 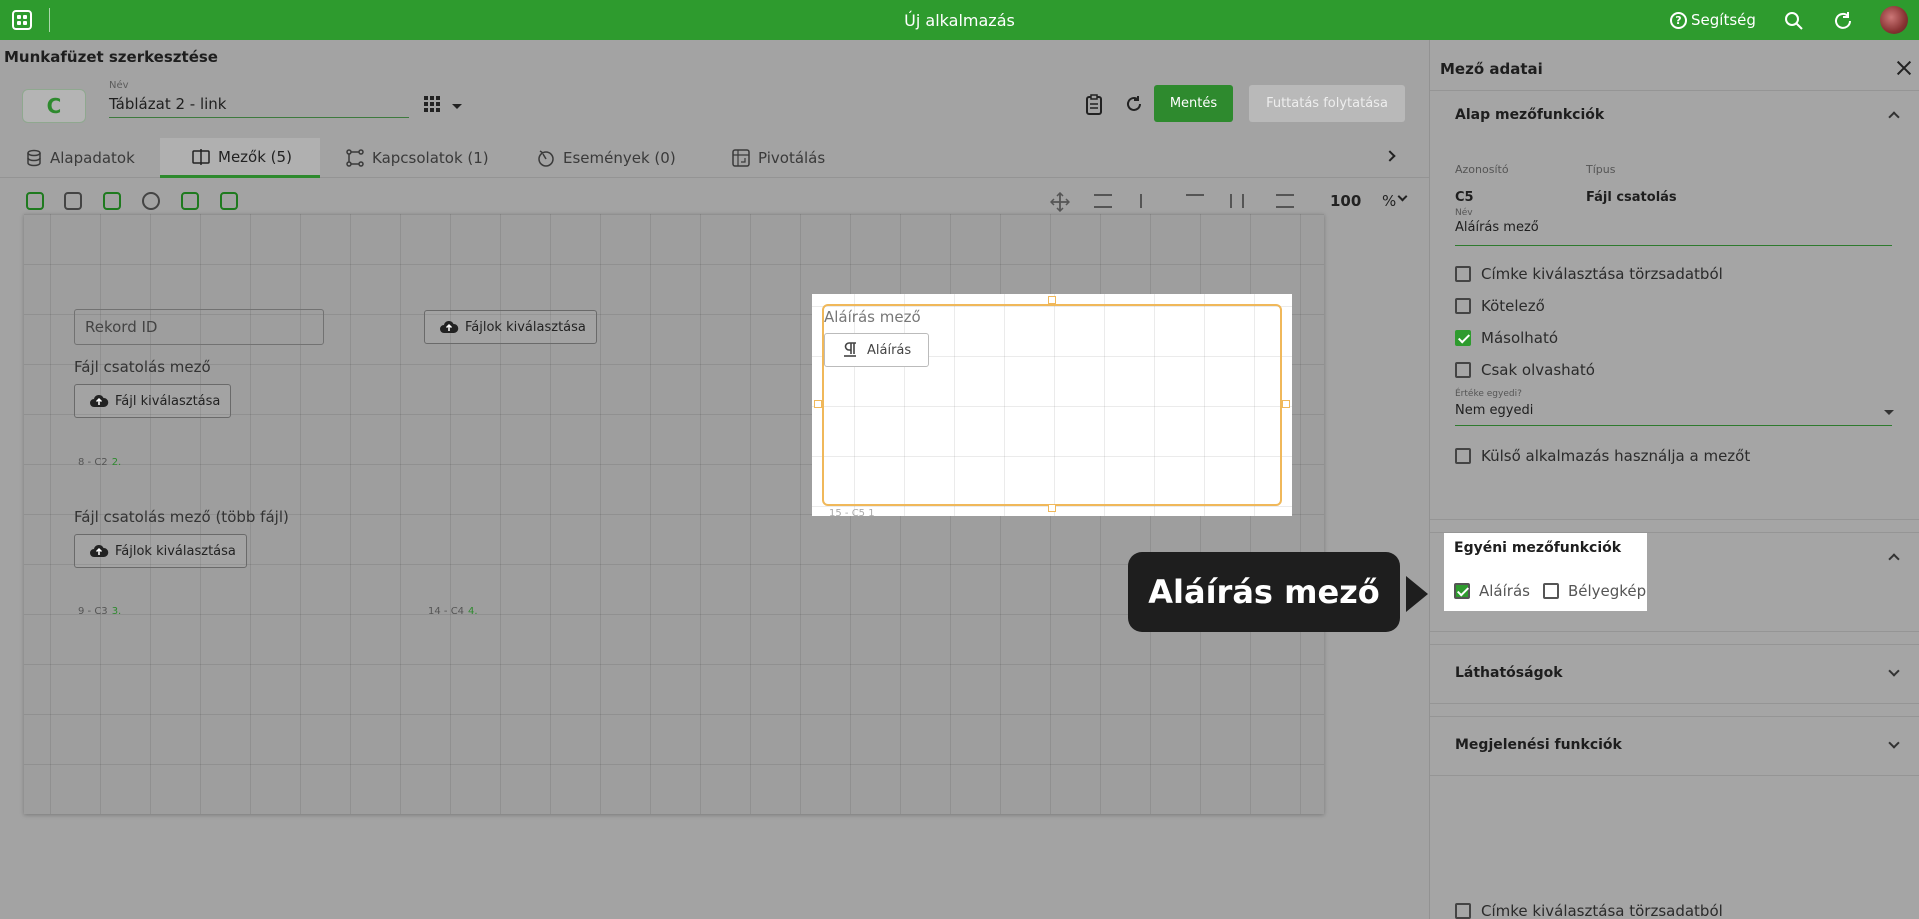 I want to click on help-icon: ?, so click(x=1678, y=20).